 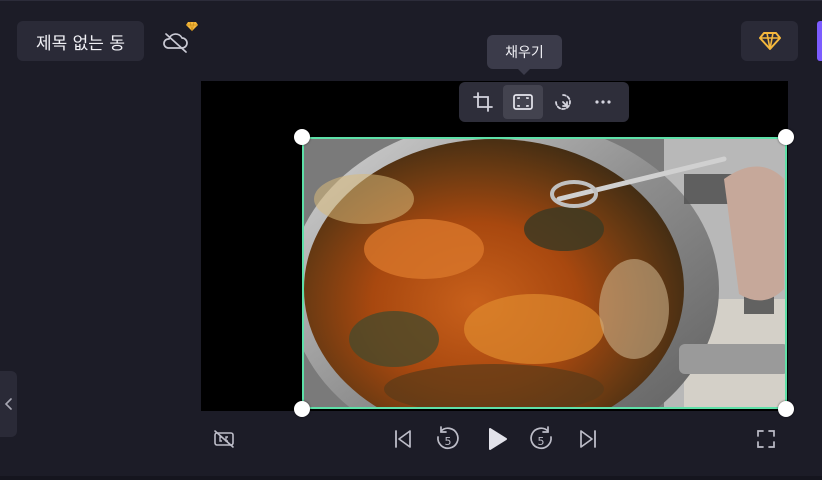 I want to click on skip-back-icon, so click(x=403, y=439).